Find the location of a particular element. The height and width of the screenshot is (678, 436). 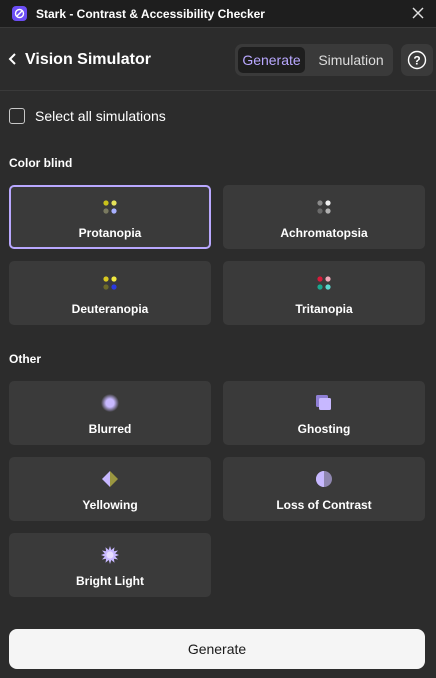

protanopia-dots-icon is located at coordinates (110, 207).